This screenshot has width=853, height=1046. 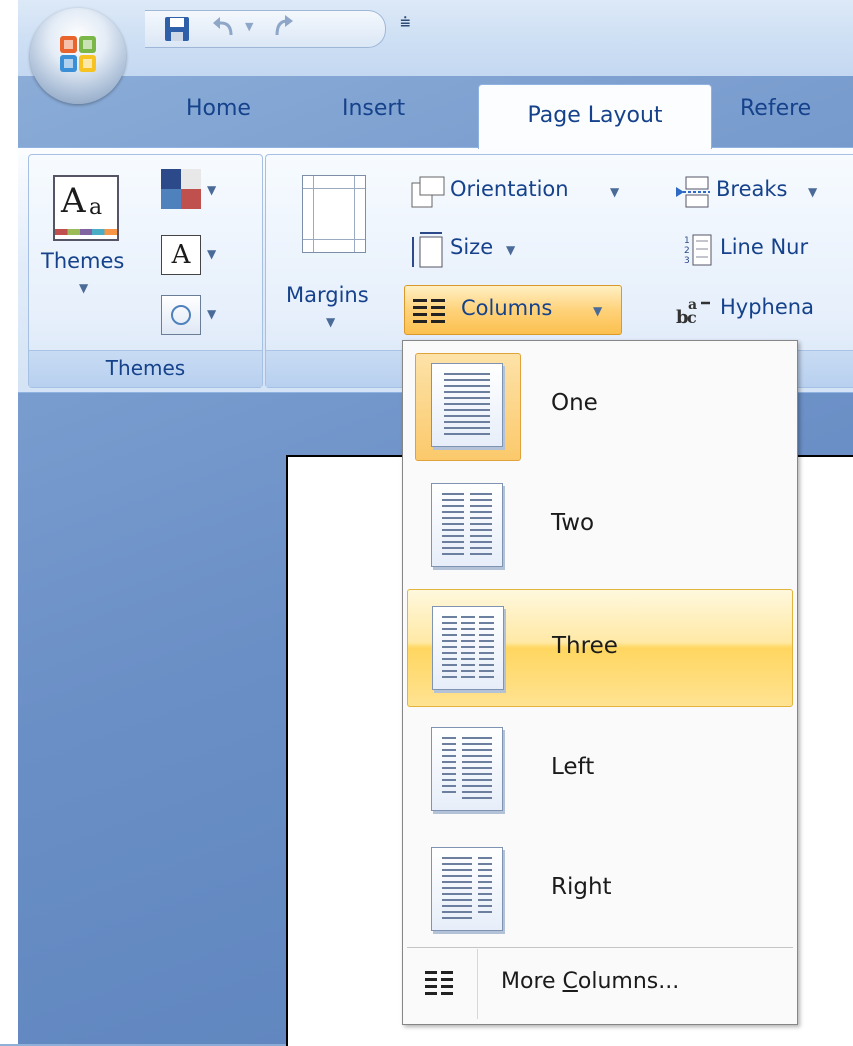 I want to click on margins-button: Margins ▼, so click(x=331, y=252).